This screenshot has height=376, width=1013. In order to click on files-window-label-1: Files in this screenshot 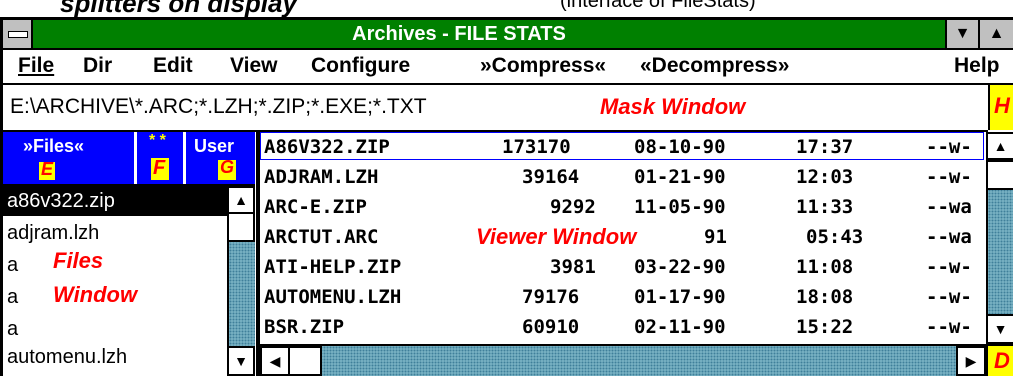, I will do `click(78, 260)`.